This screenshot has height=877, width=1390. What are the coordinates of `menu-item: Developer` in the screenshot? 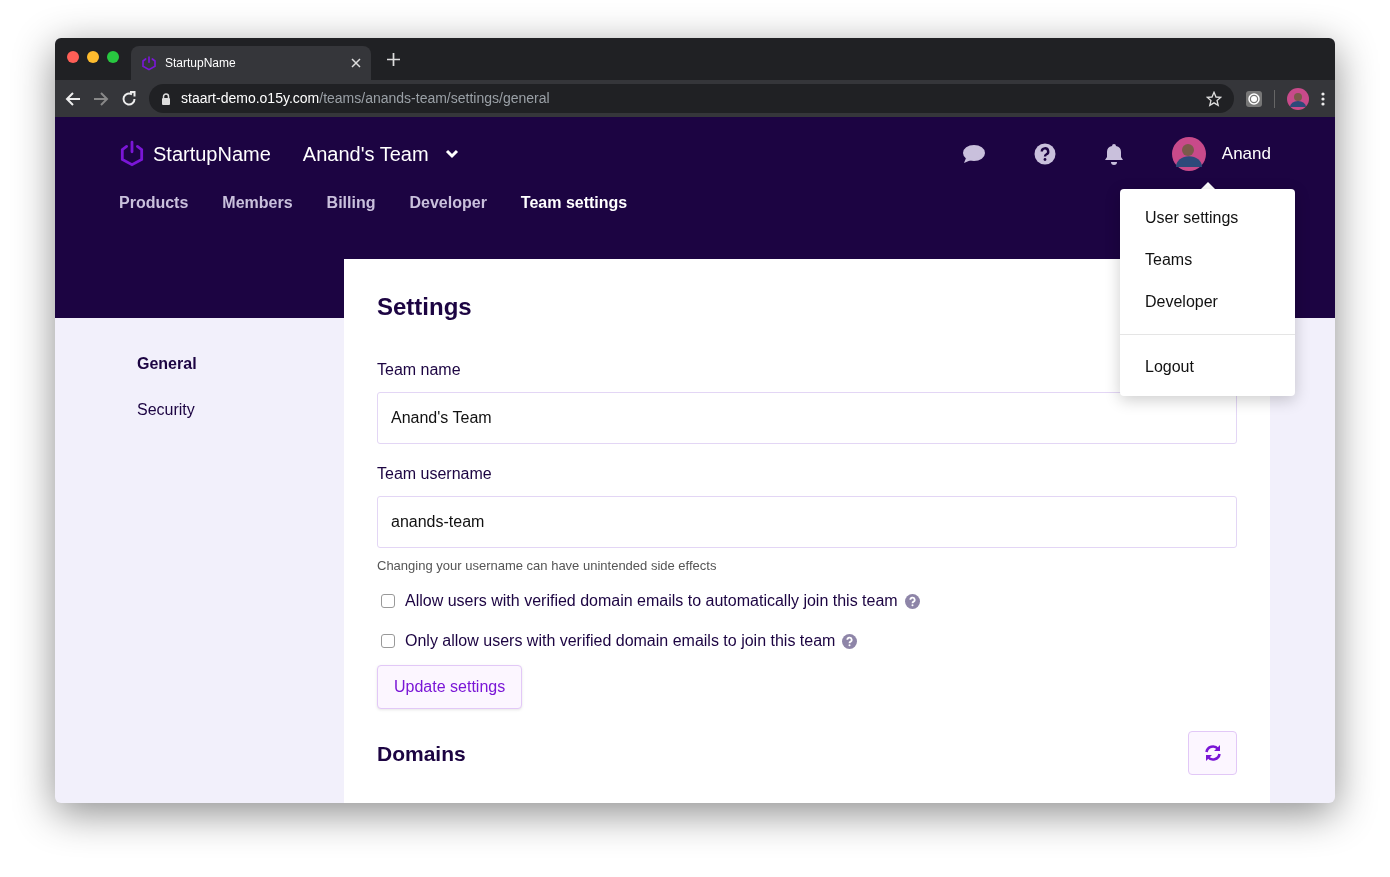 It's located at (1181, 302).